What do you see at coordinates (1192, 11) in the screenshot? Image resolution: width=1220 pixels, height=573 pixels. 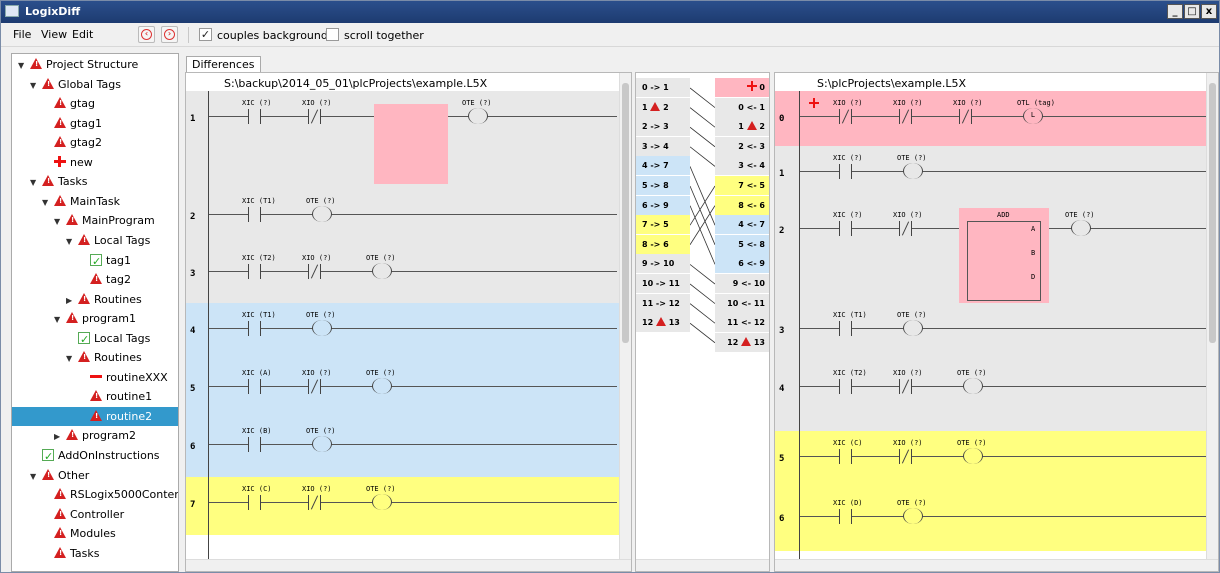 I see `maximize-button: □` at bounding box center [1192, 11].